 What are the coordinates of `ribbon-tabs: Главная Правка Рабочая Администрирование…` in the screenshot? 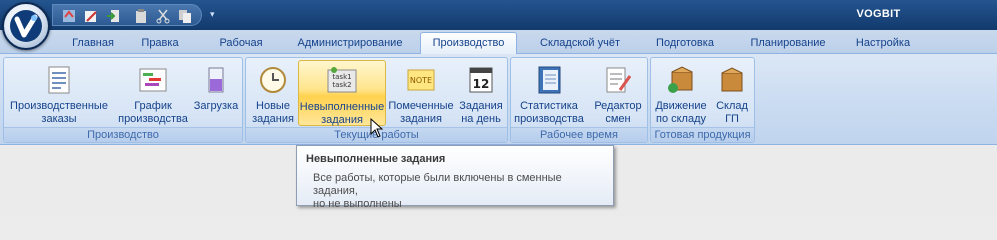 It's located at (498, 42).